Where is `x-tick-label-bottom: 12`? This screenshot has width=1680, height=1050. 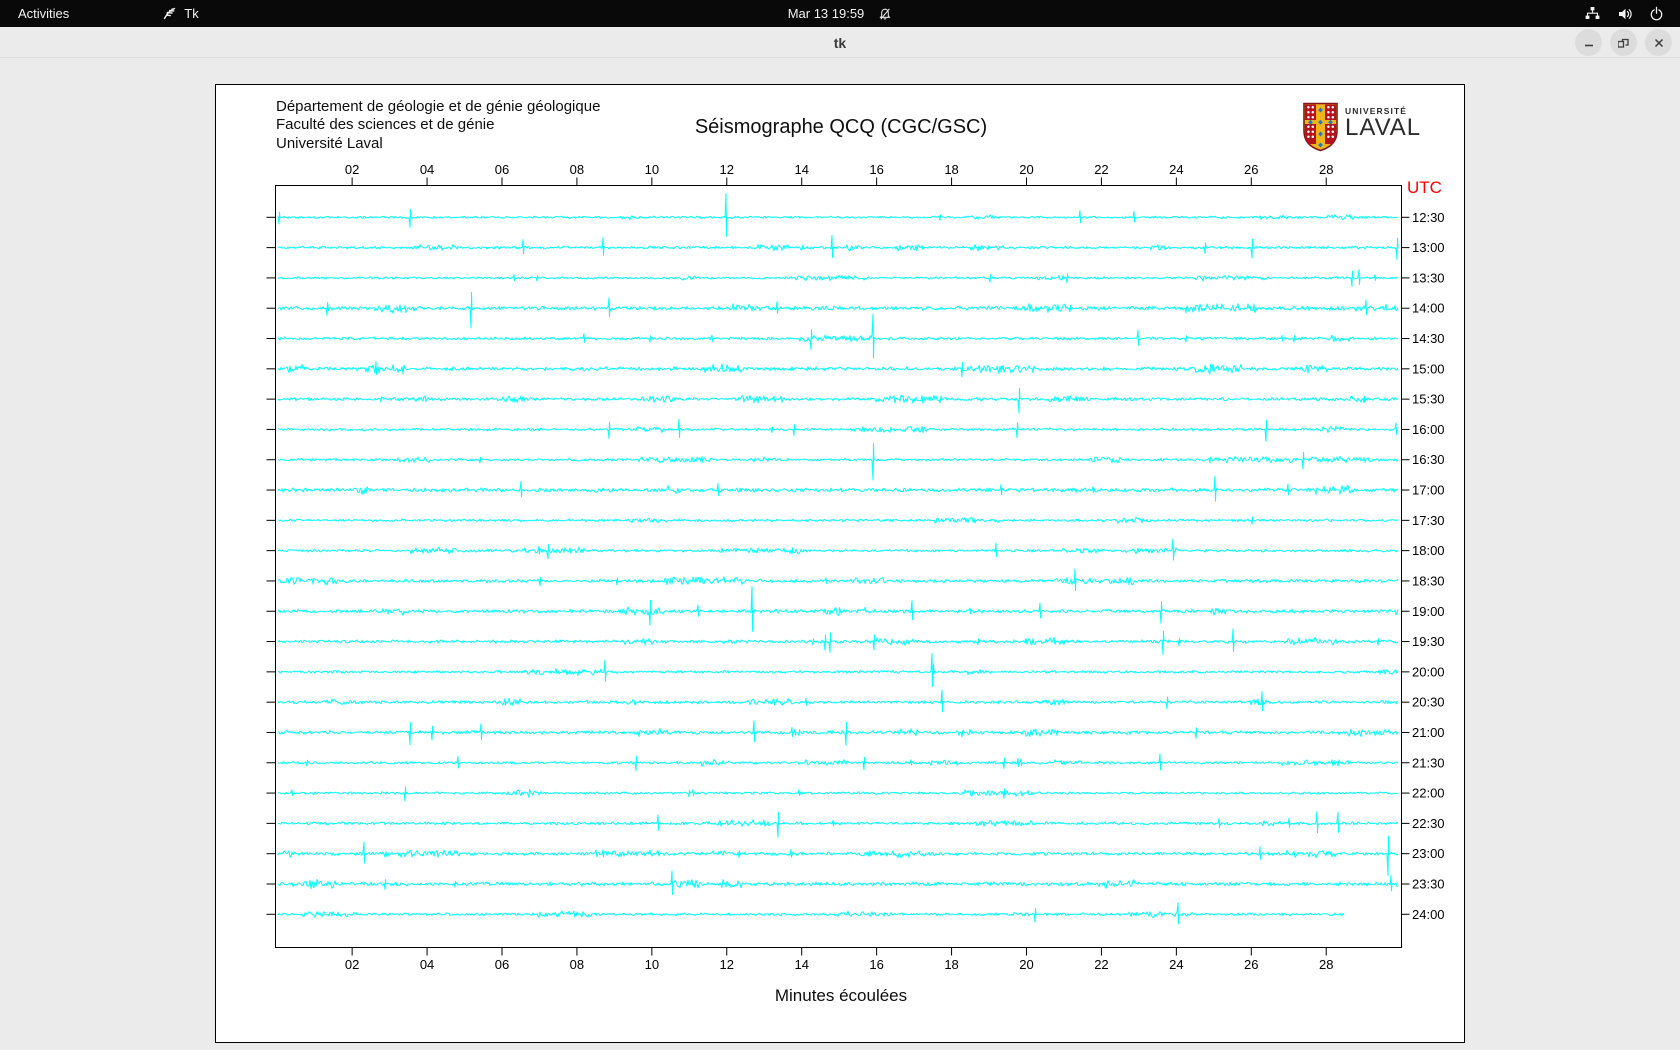 x-tick-label-bottom: 12 is located at coordinates (727, 964).